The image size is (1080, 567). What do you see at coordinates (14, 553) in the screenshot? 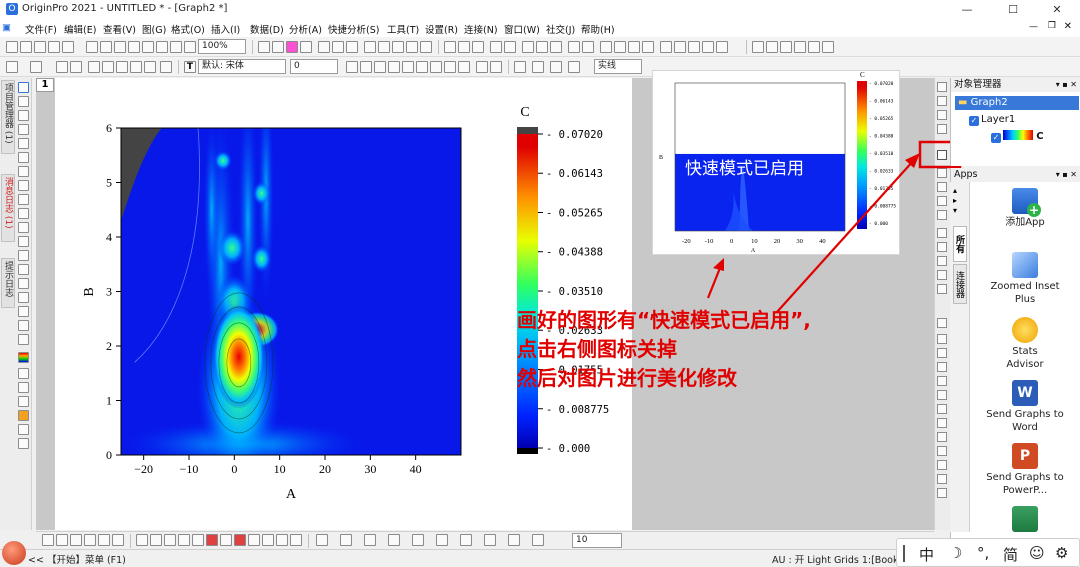
I see `start-menu-icon` at bounding box center [14, 553].